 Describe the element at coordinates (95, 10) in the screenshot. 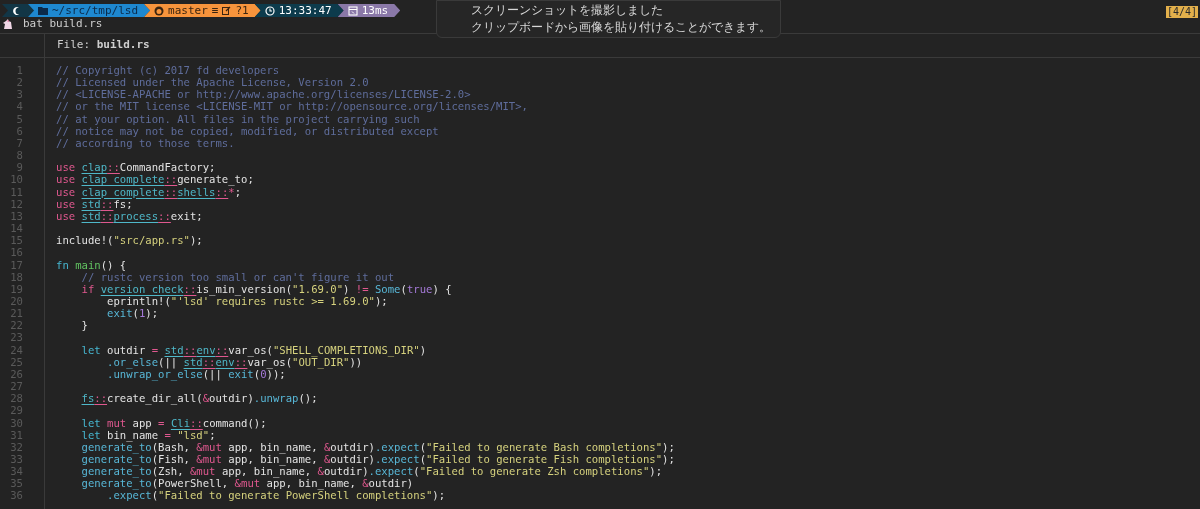

I see `prompt-segment-text: ~/src/tmp/lsd` at that location.